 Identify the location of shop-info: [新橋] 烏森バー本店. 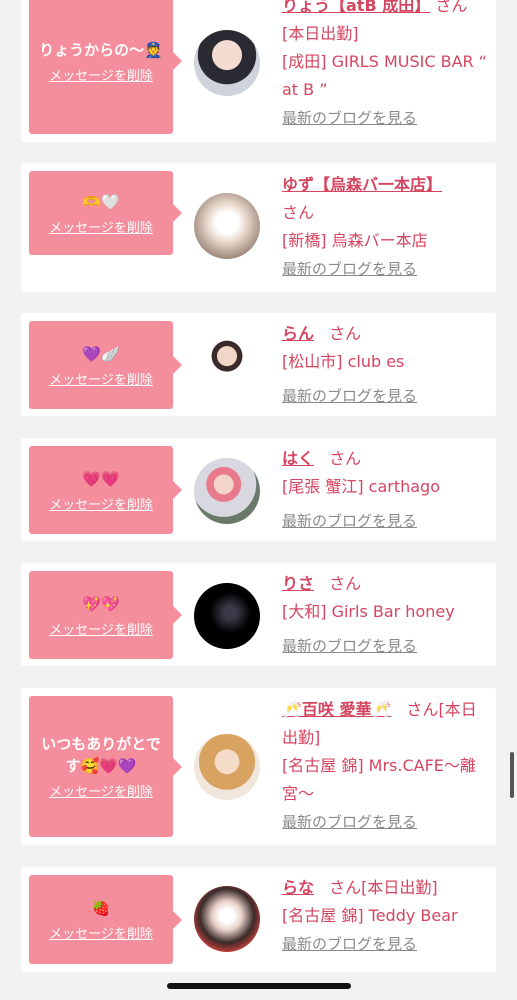
(355, 240).